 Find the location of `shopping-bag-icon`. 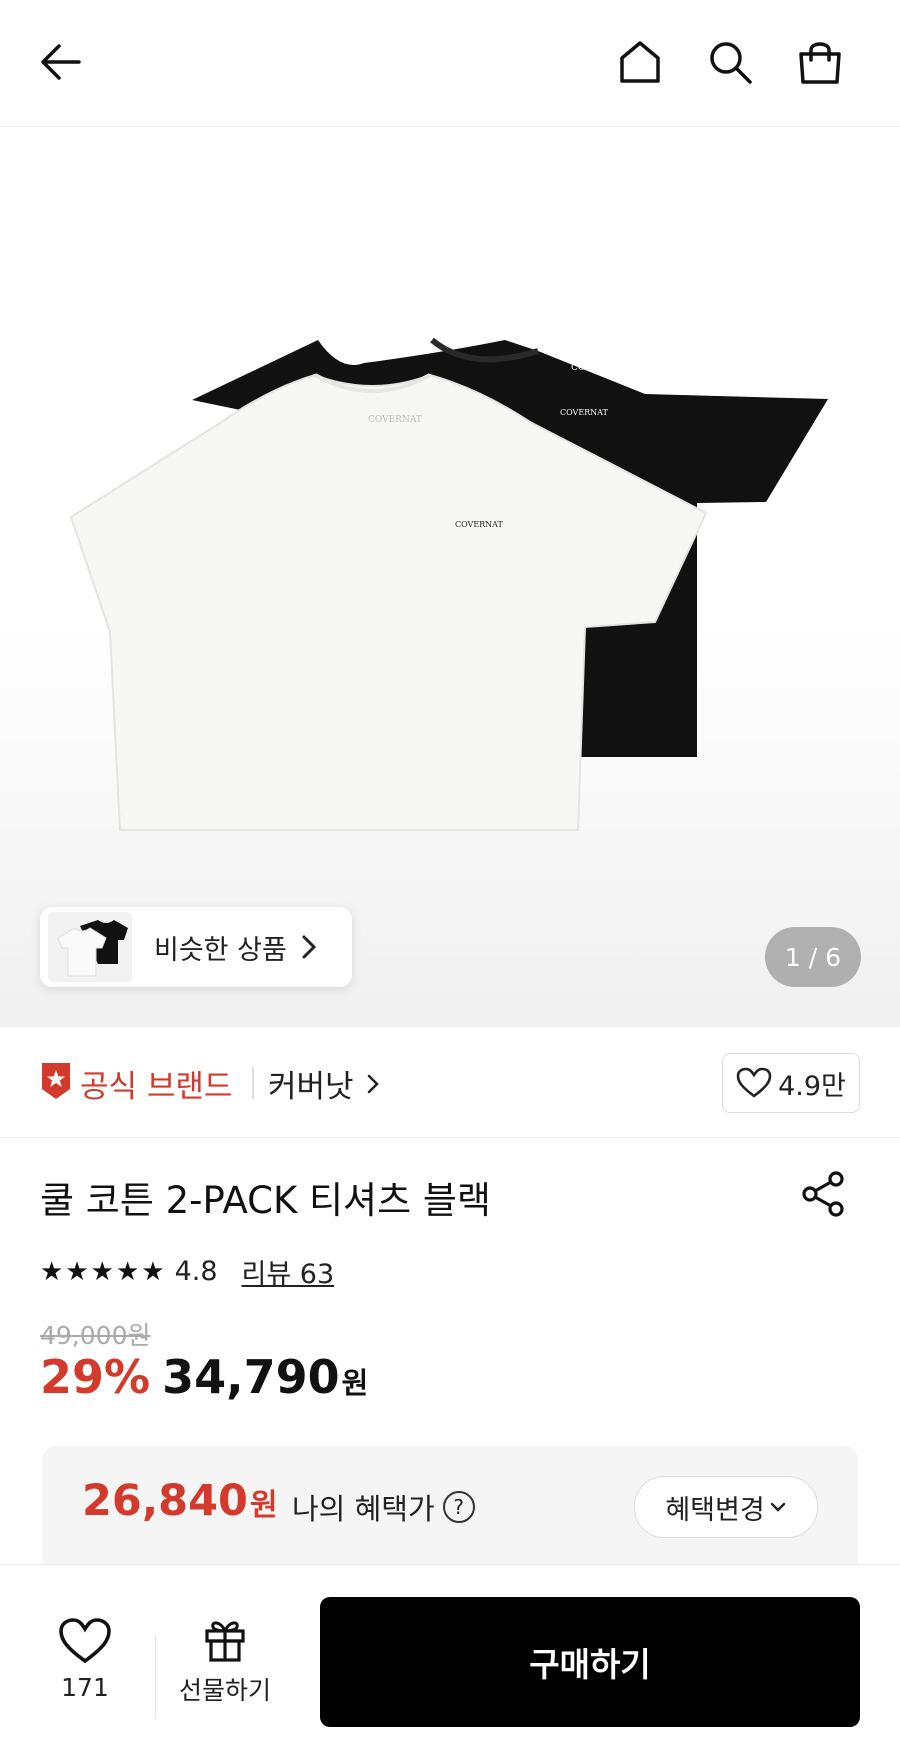

shopping-bag-icon is located at coordinates (820, 63).